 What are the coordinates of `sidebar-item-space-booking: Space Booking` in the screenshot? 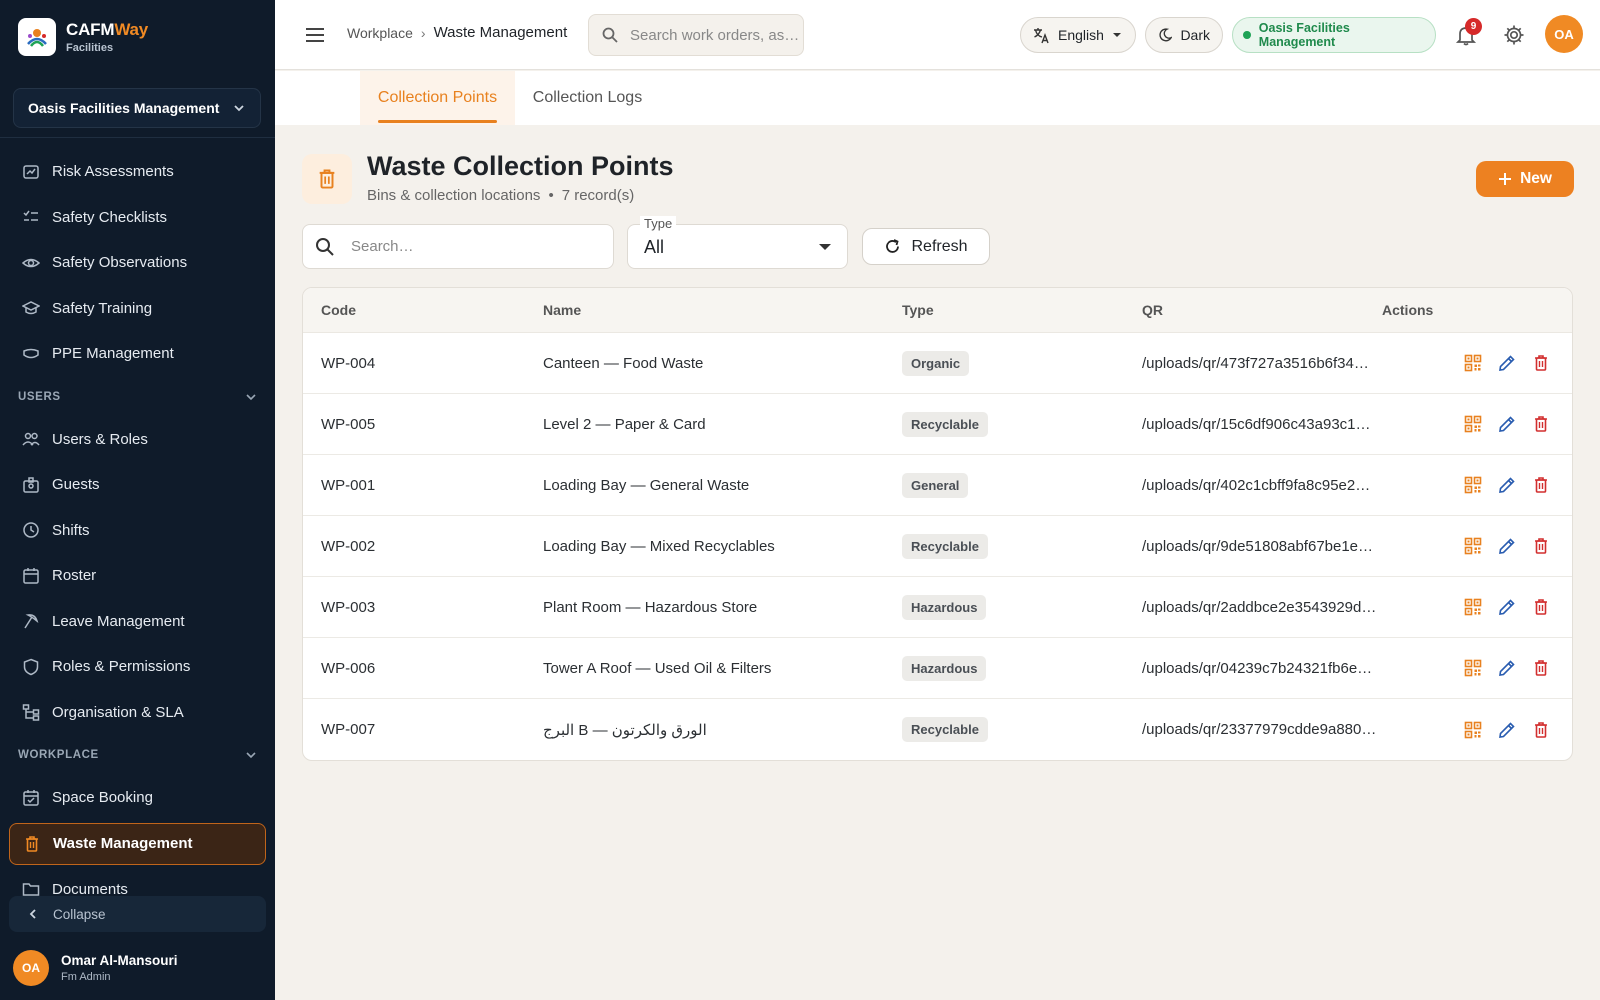 It's located at (137, 798).